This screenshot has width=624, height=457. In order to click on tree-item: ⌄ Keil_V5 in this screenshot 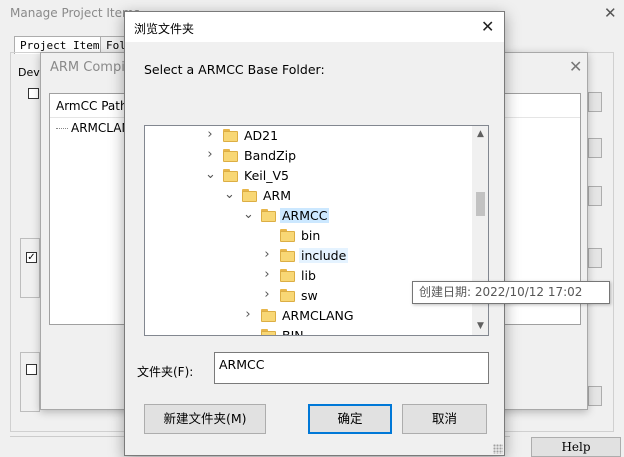, I will do `click(308, 176)`.